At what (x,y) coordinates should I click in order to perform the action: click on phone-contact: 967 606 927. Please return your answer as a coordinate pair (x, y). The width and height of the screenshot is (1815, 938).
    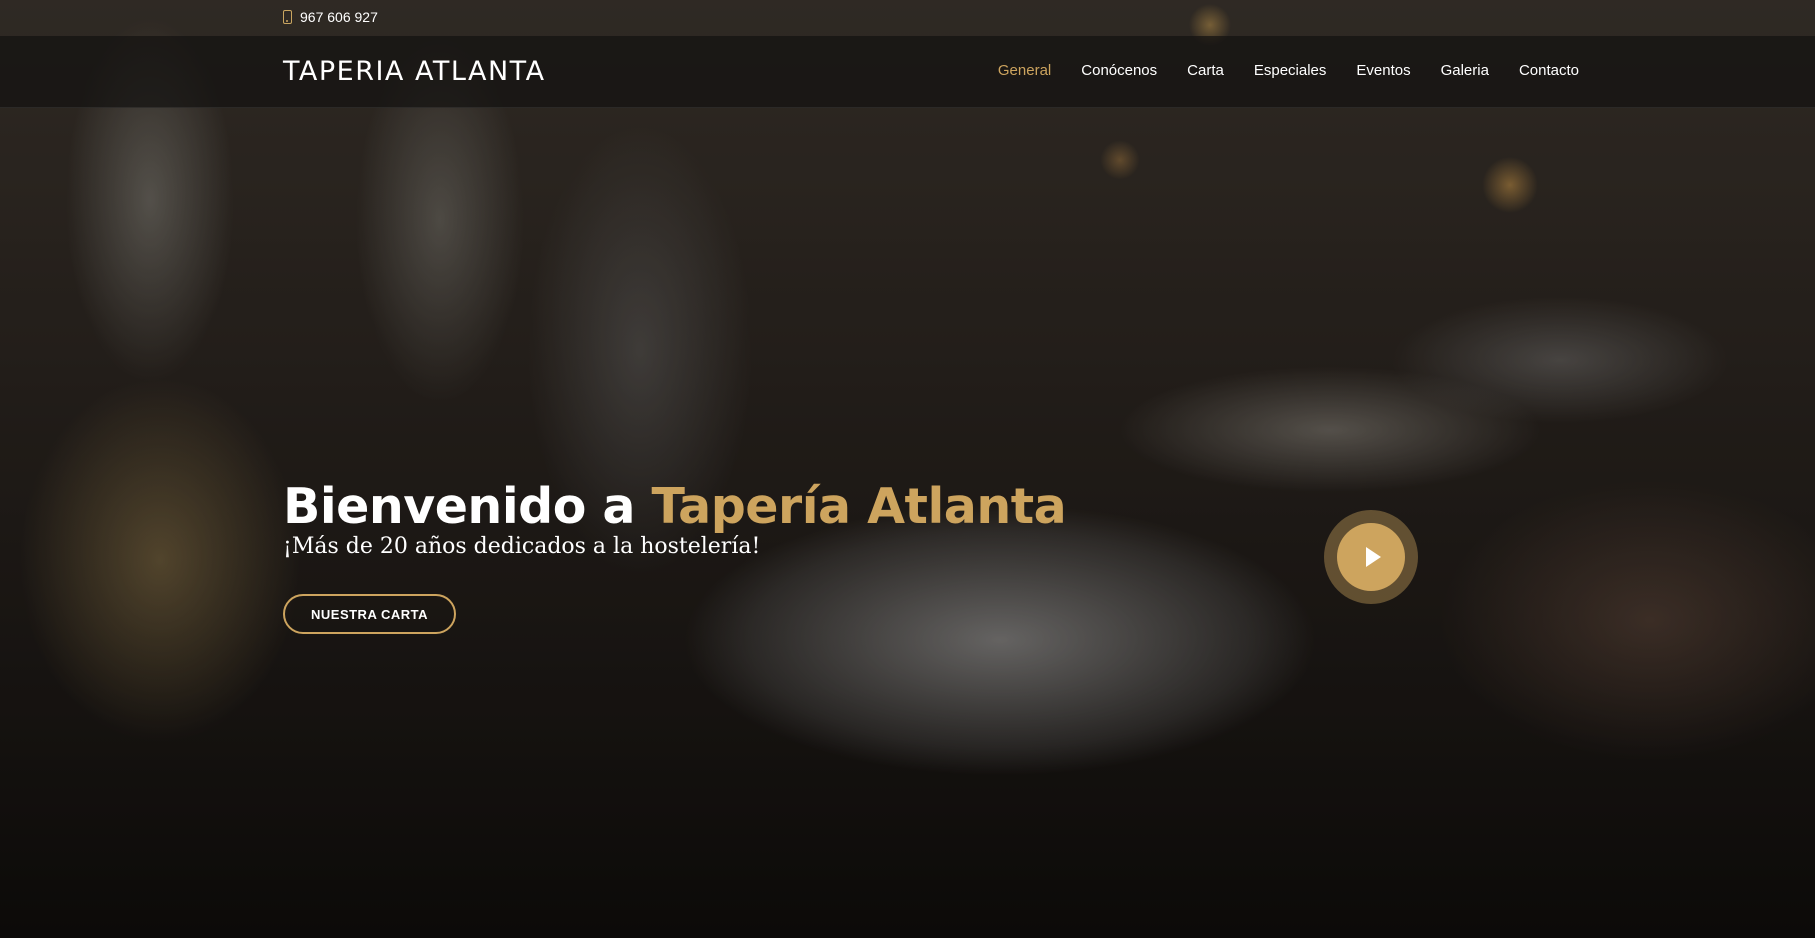
    Looking at the image, I should click on (330, 17).